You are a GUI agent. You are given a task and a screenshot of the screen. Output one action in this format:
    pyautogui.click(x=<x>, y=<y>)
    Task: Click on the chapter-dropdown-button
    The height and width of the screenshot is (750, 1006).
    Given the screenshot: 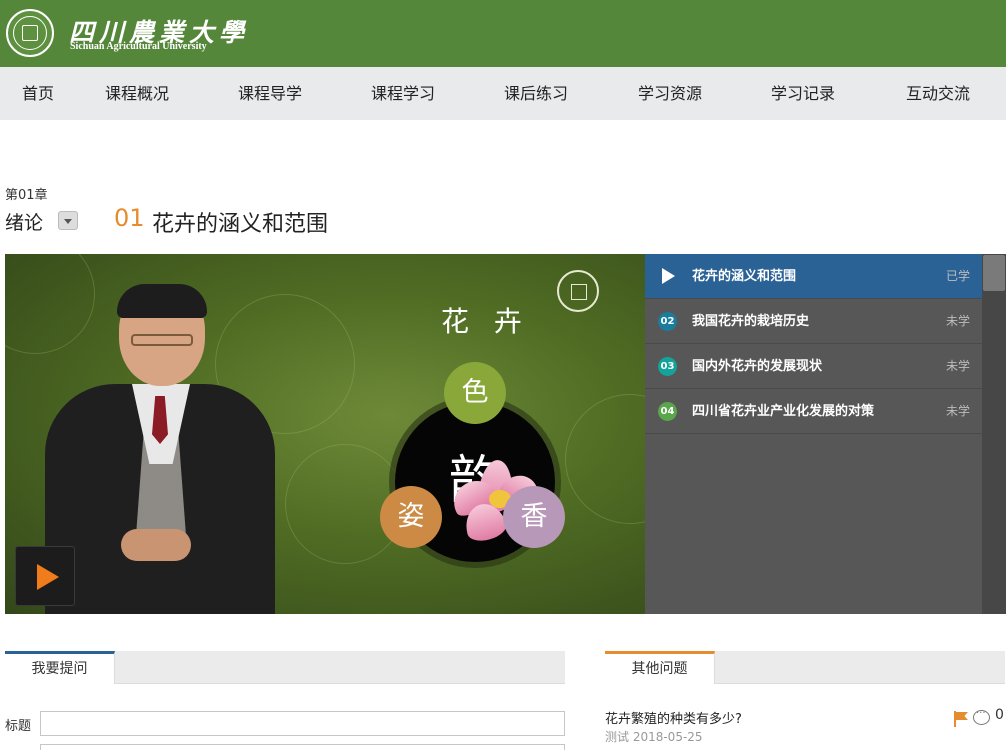 What is the action you would take?
    pyautogui.click(x=68, y=220)
    